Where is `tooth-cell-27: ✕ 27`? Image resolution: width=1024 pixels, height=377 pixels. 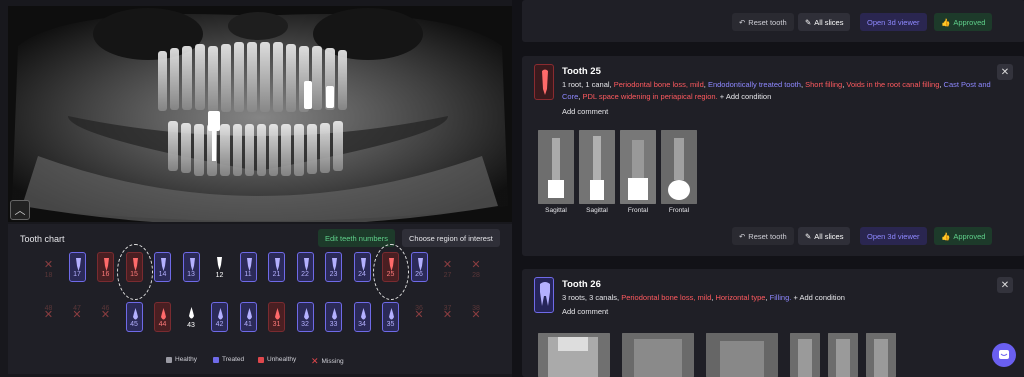
tooth-cell-27: ✕ 27 is located at coordinates (447, 267).